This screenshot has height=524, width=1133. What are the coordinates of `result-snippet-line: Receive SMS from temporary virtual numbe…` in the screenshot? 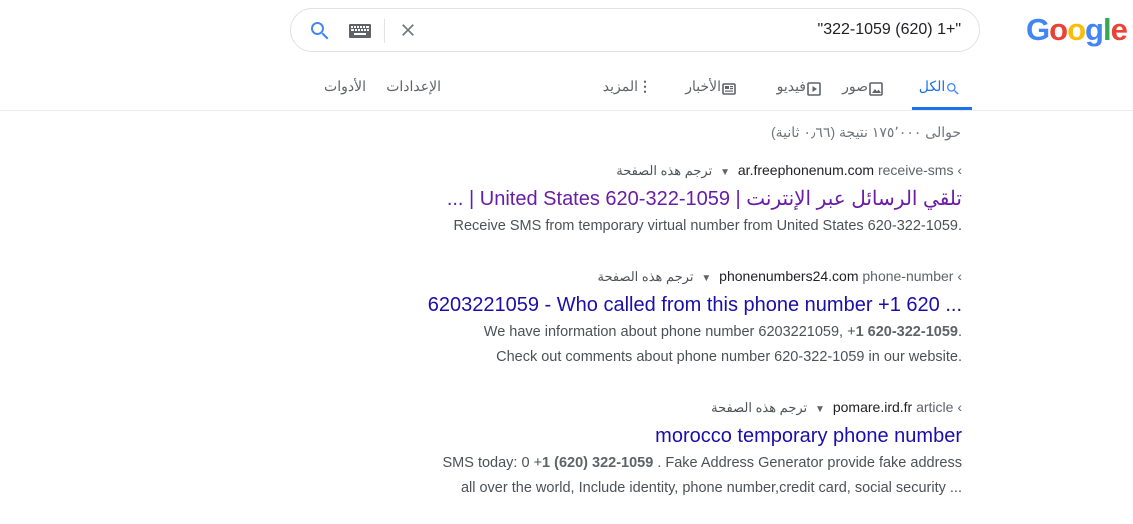 It's located at (707, 226).